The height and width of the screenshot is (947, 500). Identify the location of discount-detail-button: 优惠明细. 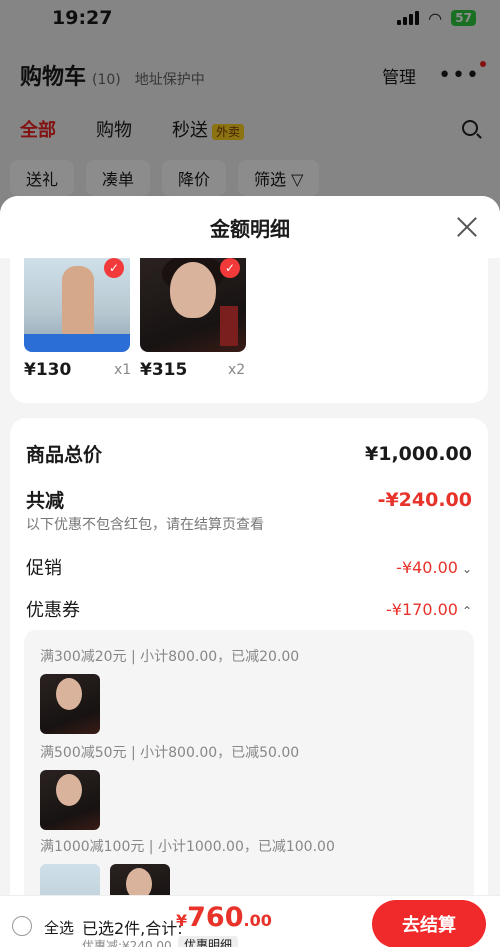
(208, 941).